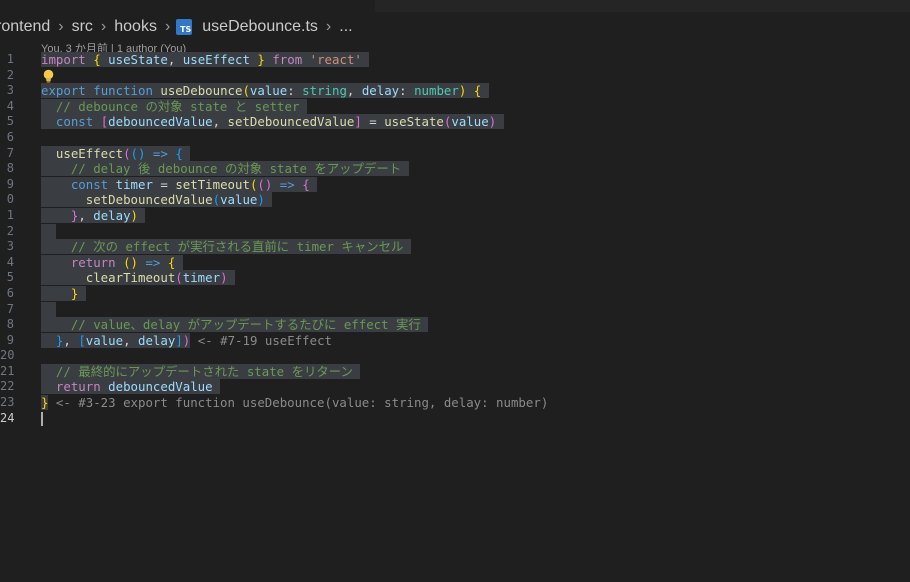 The height and width of the screenshot is (582, 910). I want to click on line-number: 5, so click(10, 277).